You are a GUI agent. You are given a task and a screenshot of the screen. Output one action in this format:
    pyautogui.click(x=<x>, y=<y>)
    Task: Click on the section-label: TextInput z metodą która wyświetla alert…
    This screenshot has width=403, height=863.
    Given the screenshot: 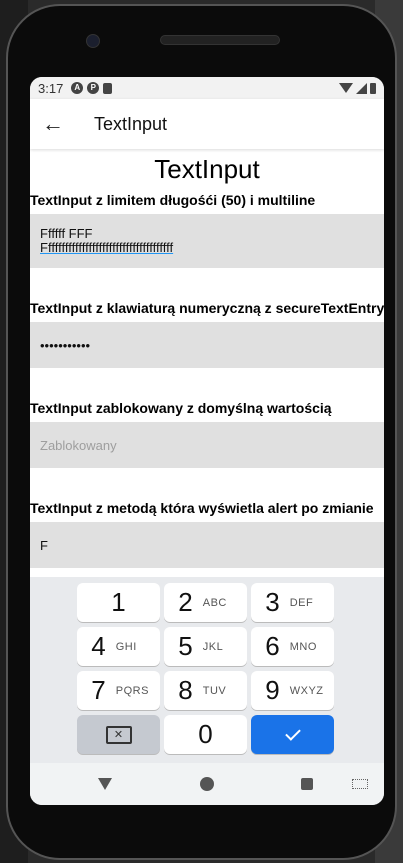 What is the action you would take?
    pyautogui.click(x=202, y=508)
    